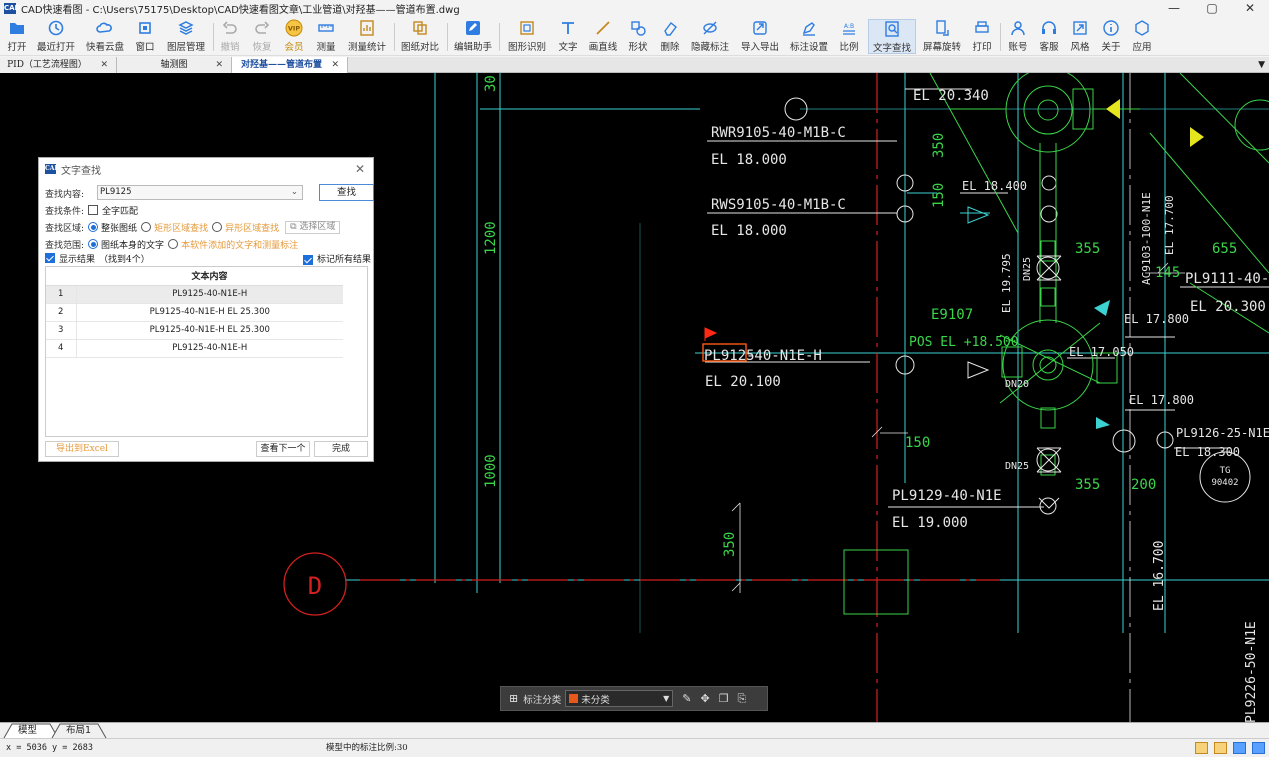 This screenshot has width=1269, height=757. What do you see at coordinates (619, 698) in the screenshot?
I see `annotation-category-select: 未分类 ▼` at bounding box center [619, 698].